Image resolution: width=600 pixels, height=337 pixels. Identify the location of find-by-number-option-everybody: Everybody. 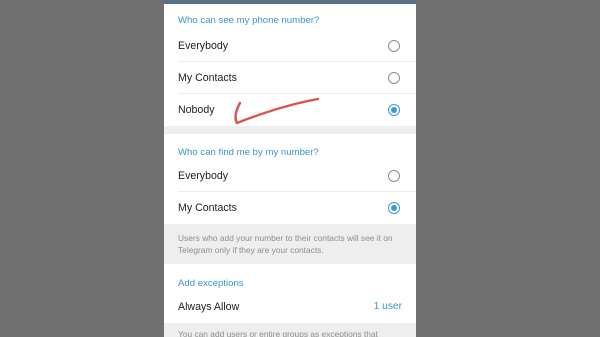
(290, 176).